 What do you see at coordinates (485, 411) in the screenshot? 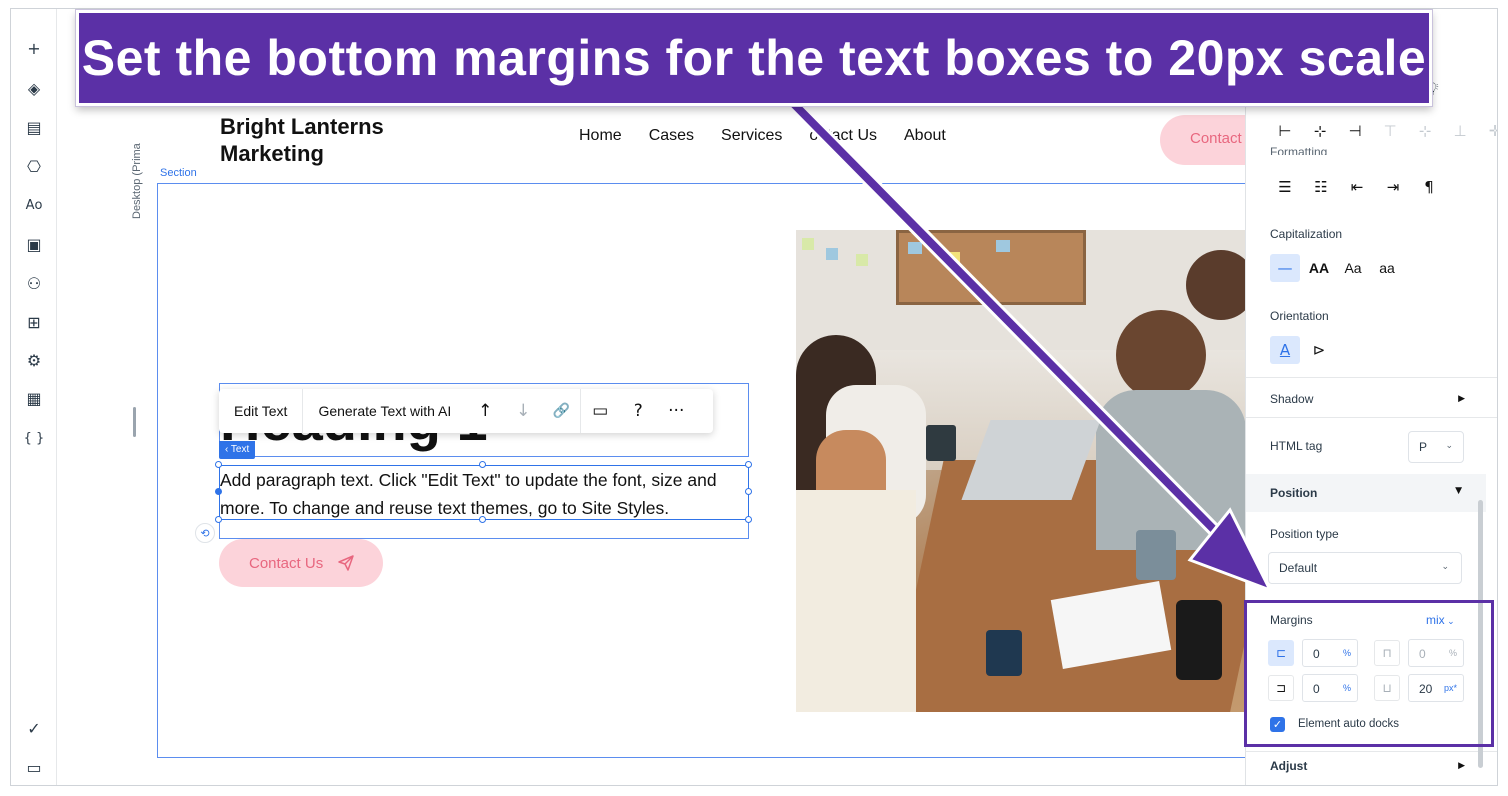
I see `move-up-icon: ↑` at bounding box center [485, 411].